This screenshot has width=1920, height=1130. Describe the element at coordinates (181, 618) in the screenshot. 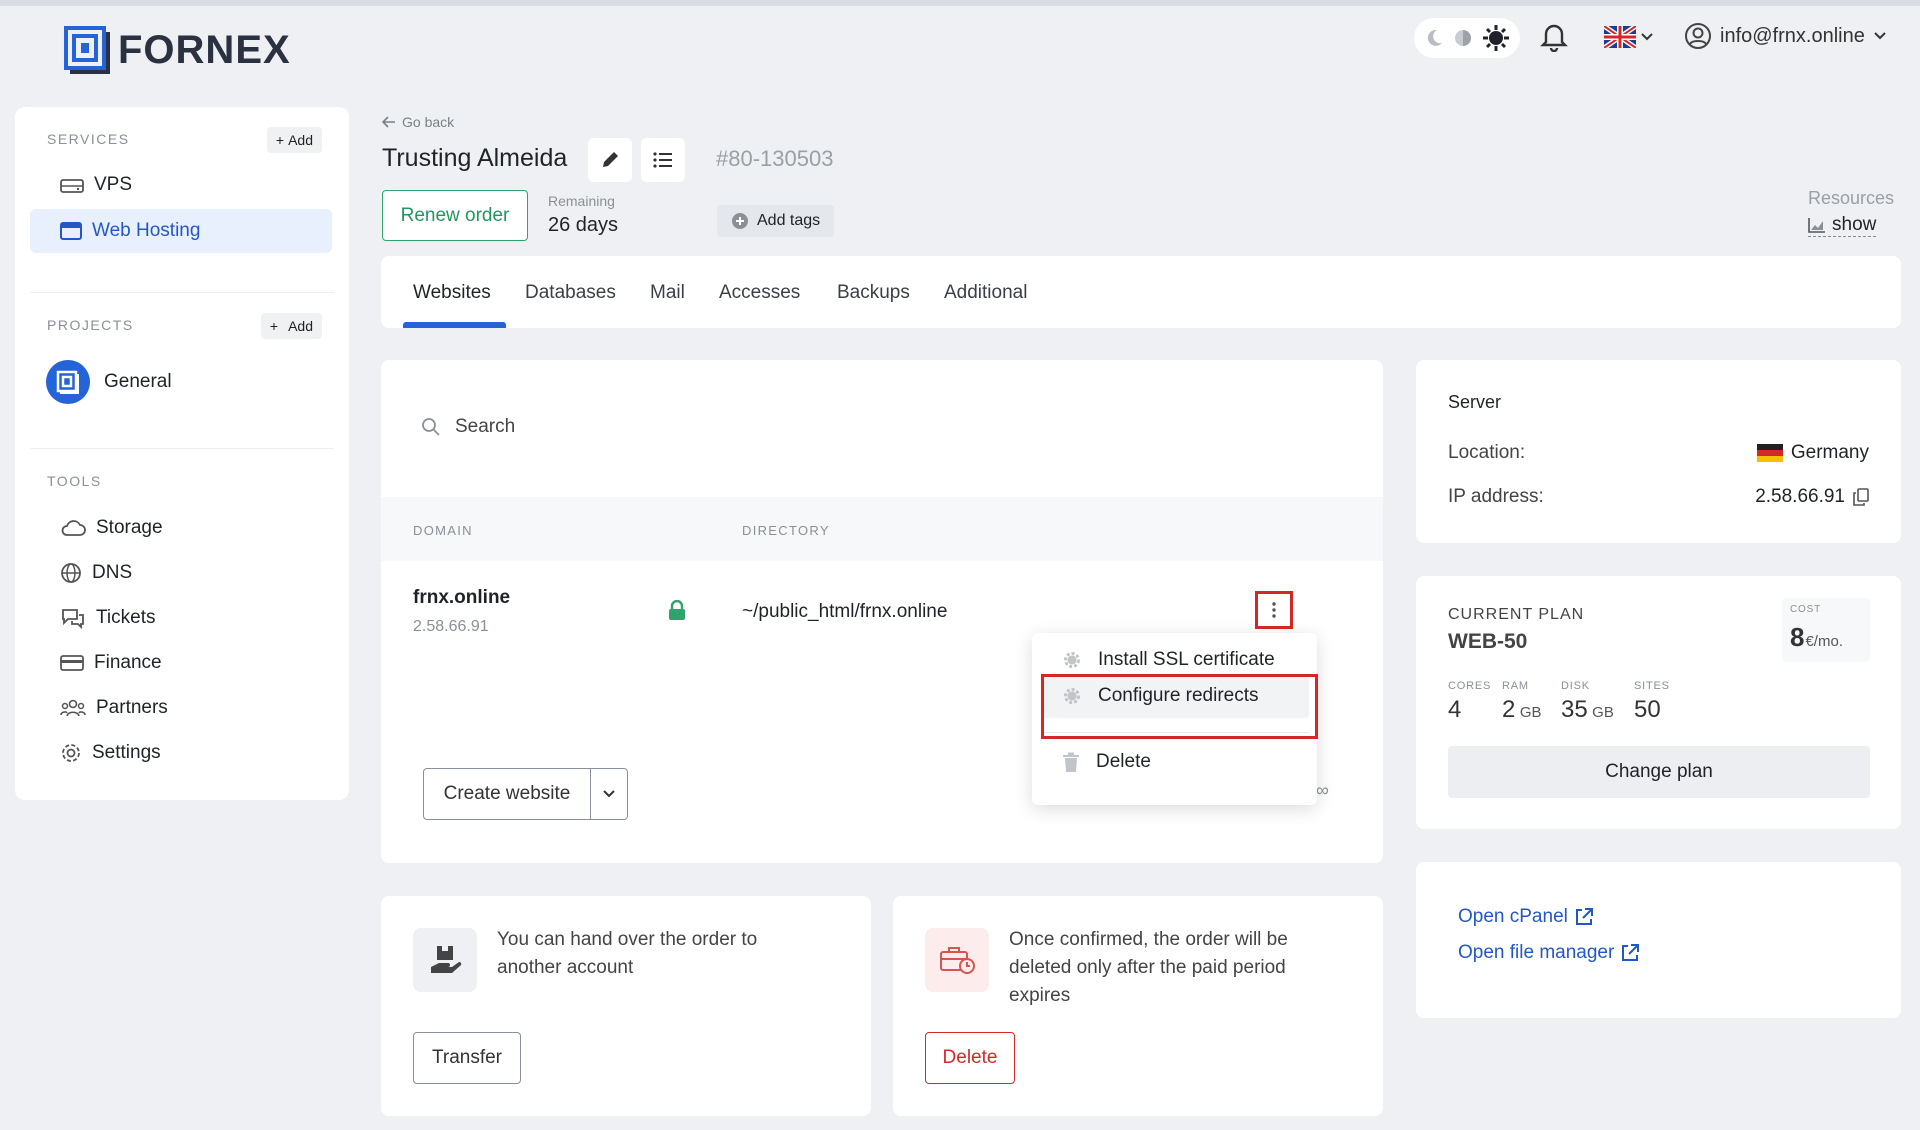

I see `sidebar-item-tickets: Tickets` at that location.